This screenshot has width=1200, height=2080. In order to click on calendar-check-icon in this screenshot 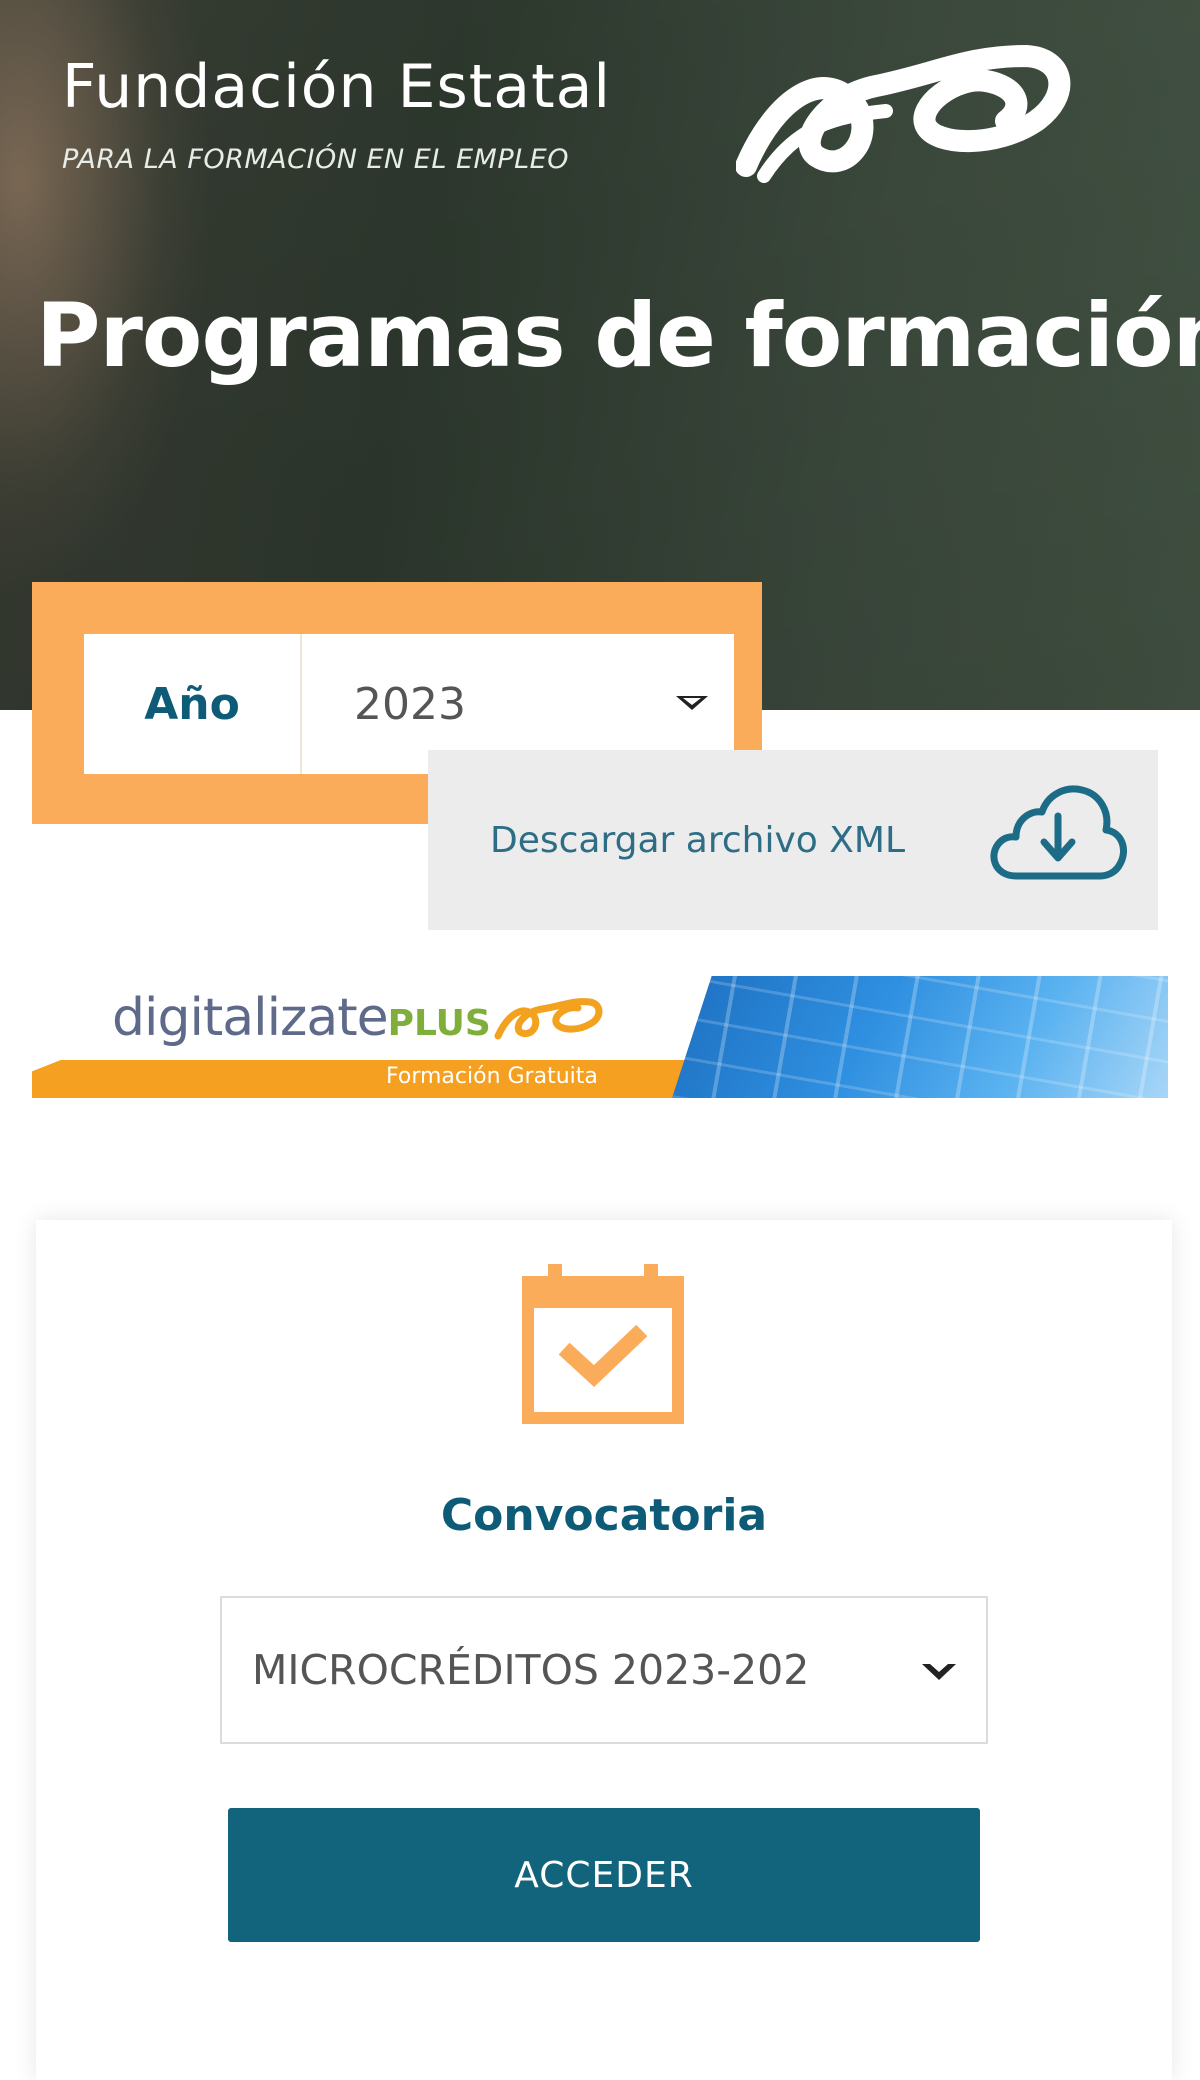, I will do `click(603, 1344)`.